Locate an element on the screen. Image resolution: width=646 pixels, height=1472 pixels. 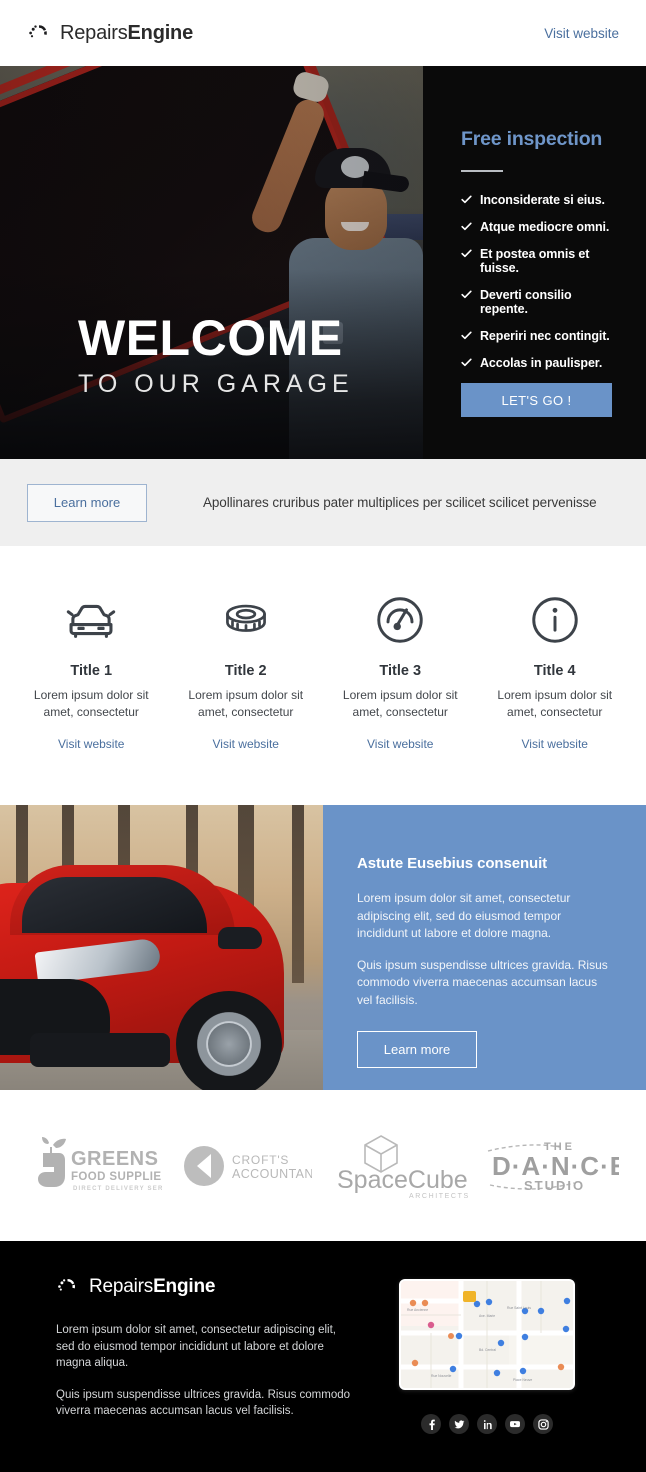
linkedin-icon is located at coordinates (487, 1424).